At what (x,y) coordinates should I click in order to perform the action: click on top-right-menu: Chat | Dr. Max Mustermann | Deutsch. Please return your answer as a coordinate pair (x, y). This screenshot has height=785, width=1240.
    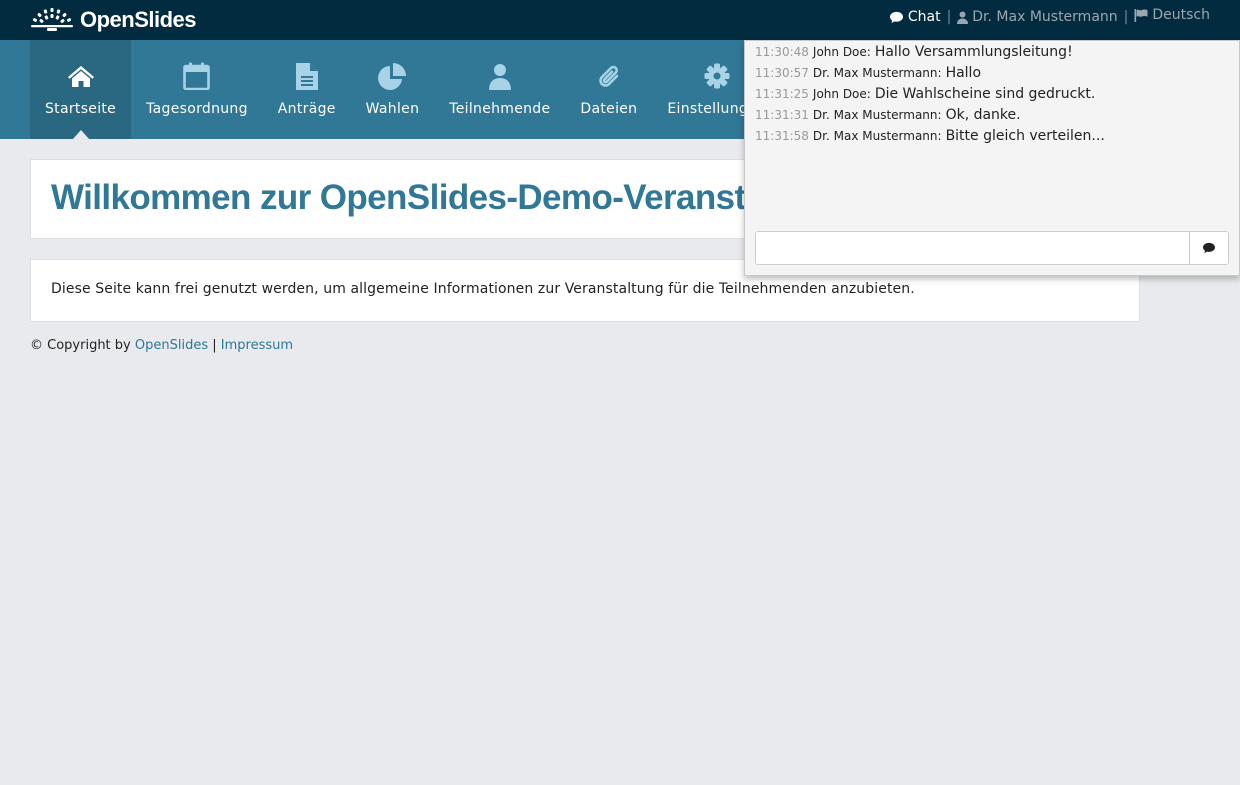
    Looking at the image, I should click on (1049, 17).